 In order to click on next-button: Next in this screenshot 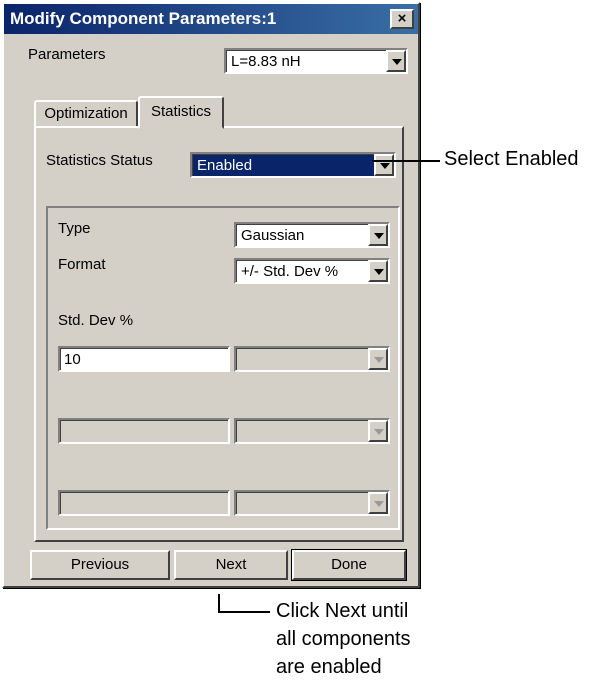, I will do `click(231, 565)`.